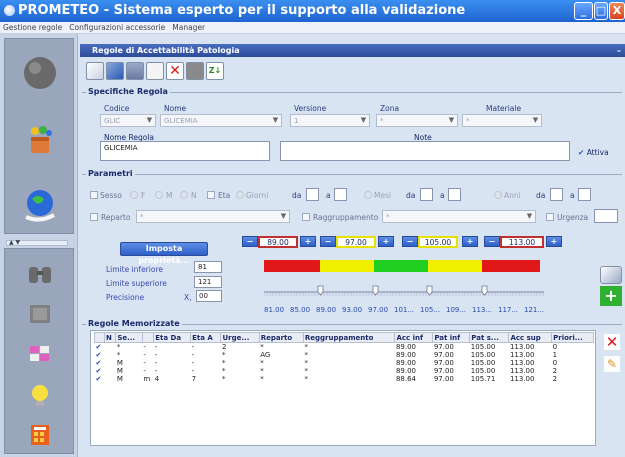 The height and width of the screenshot is (457, 625). Describe the element at coordinates (40, 141) in the screenshot. I see `people-folder-icon` at that location.